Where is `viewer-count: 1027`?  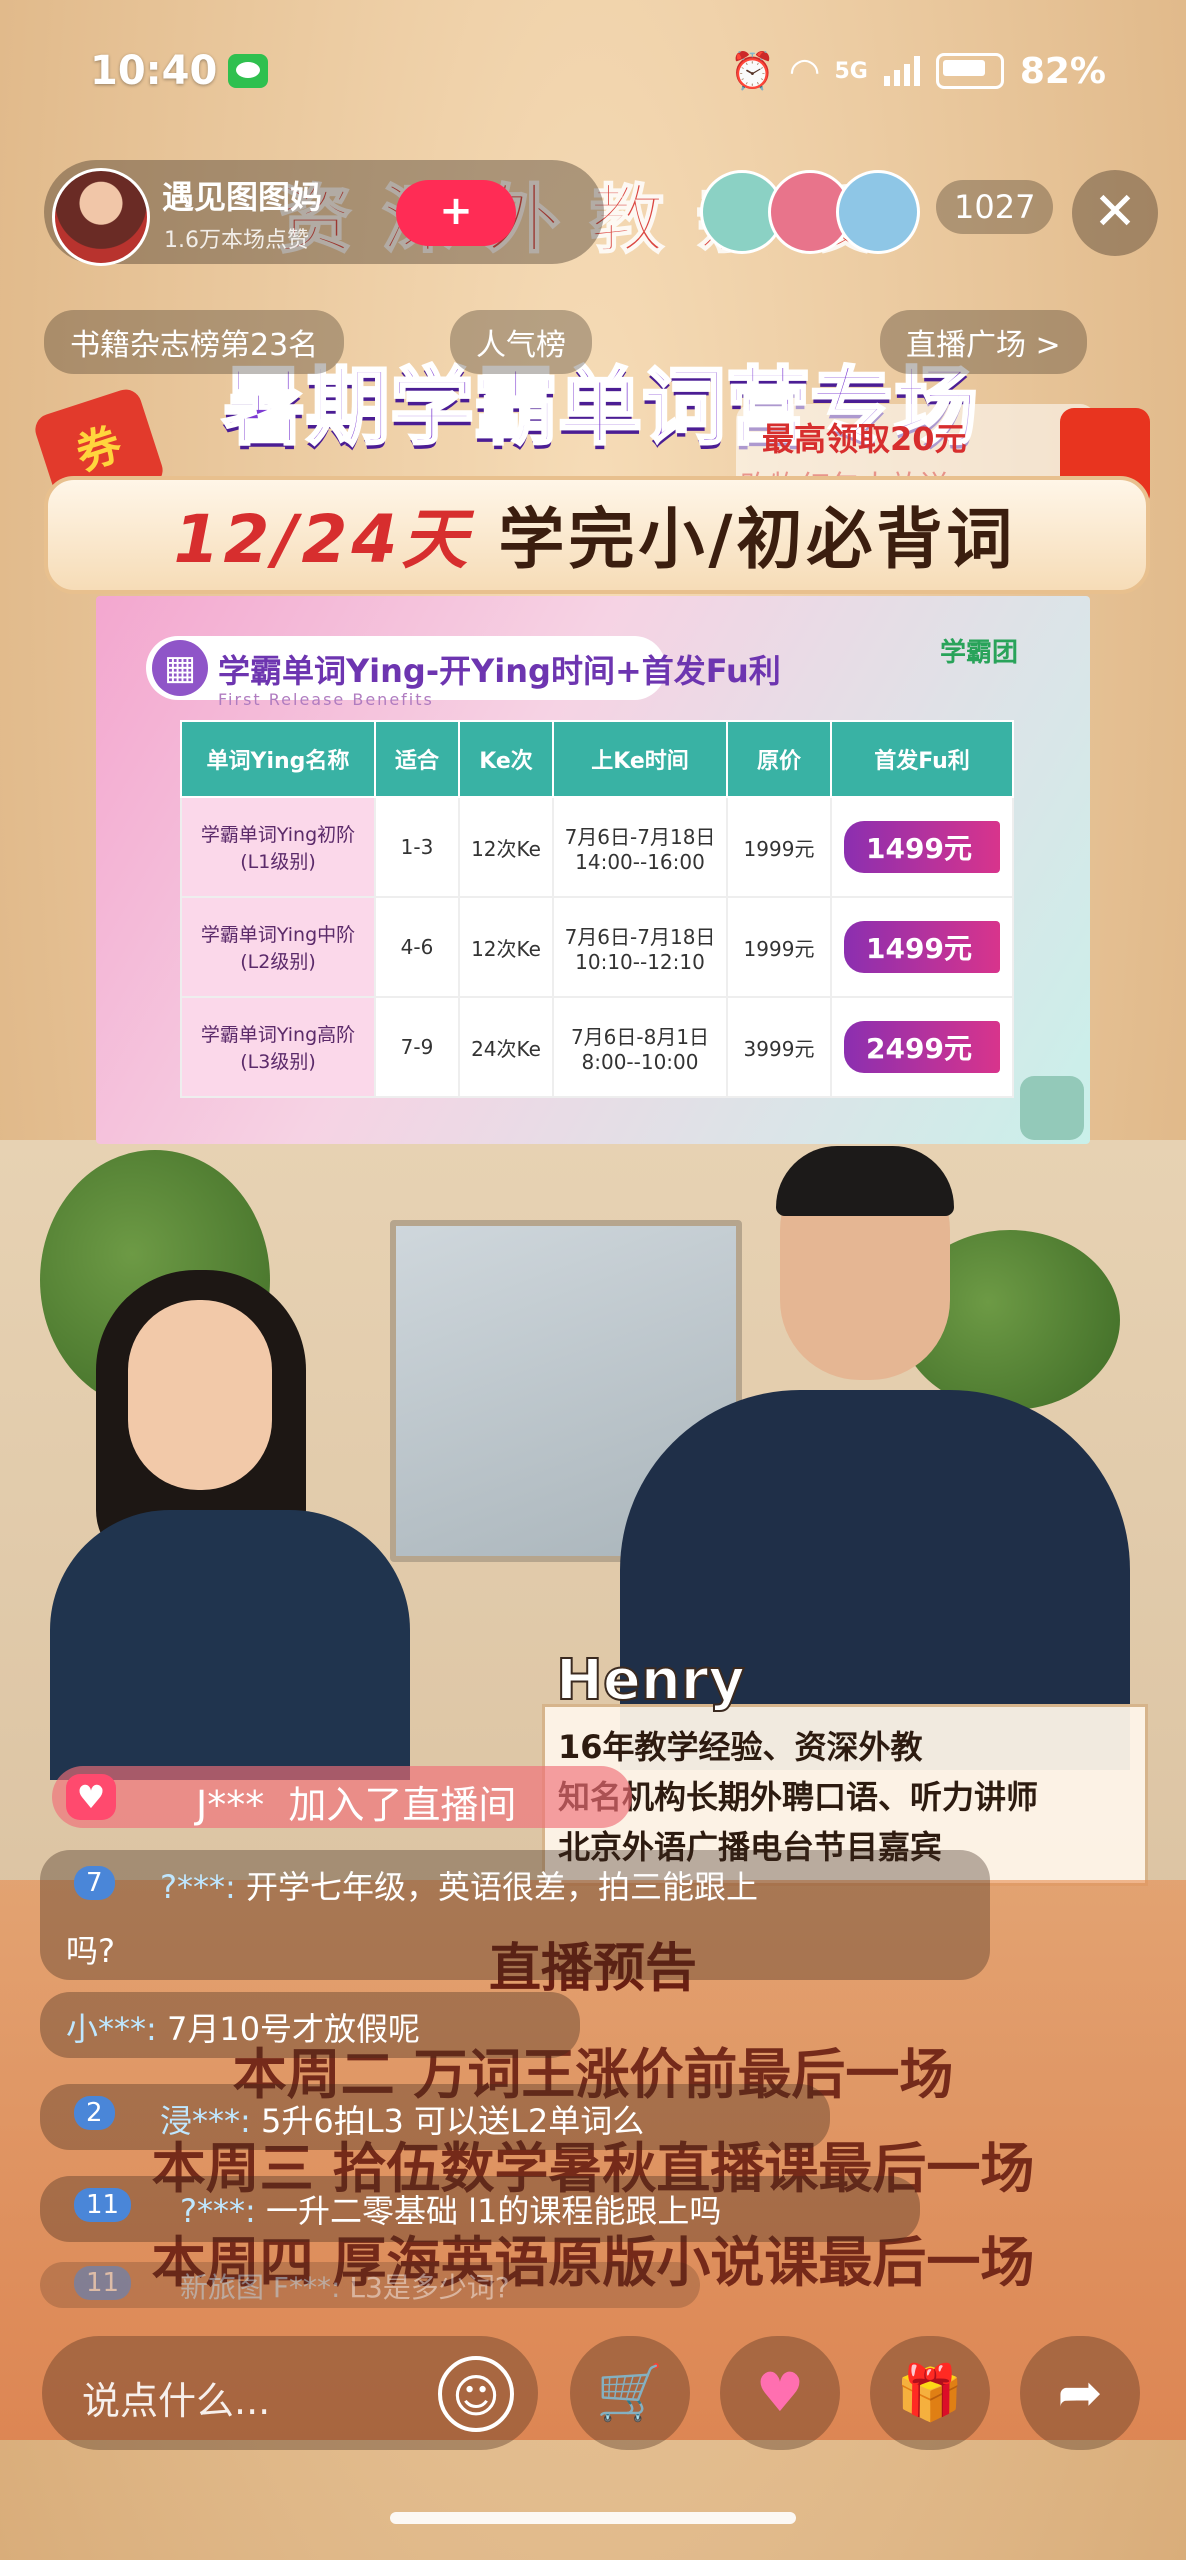 viewer-count: 1027 is located at coordinates (995, 207).